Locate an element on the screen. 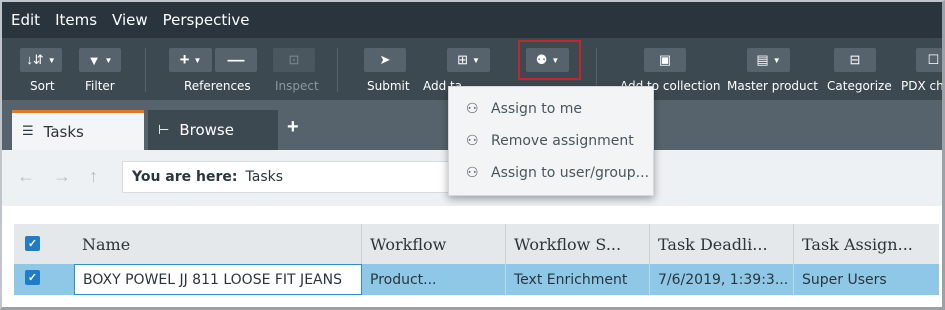 The height and width of the screenshot is (310, 945). filter-label: Filter is located at coordinates (100, 86).